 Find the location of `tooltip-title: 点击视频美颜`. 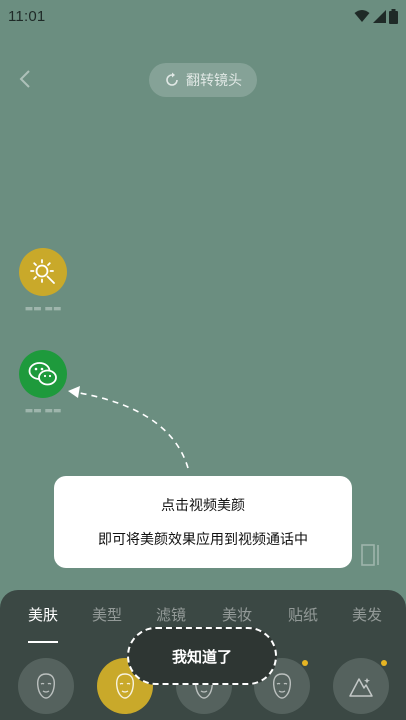

tooltip-title: 点击视频美颜 is located at coordinates (203, 506).